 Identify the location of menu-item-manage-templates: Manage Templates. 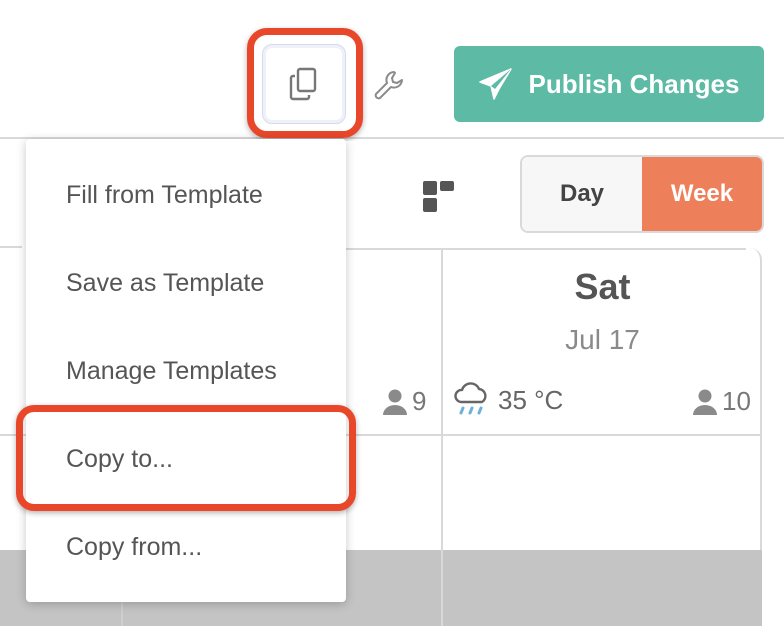
(186, 371).